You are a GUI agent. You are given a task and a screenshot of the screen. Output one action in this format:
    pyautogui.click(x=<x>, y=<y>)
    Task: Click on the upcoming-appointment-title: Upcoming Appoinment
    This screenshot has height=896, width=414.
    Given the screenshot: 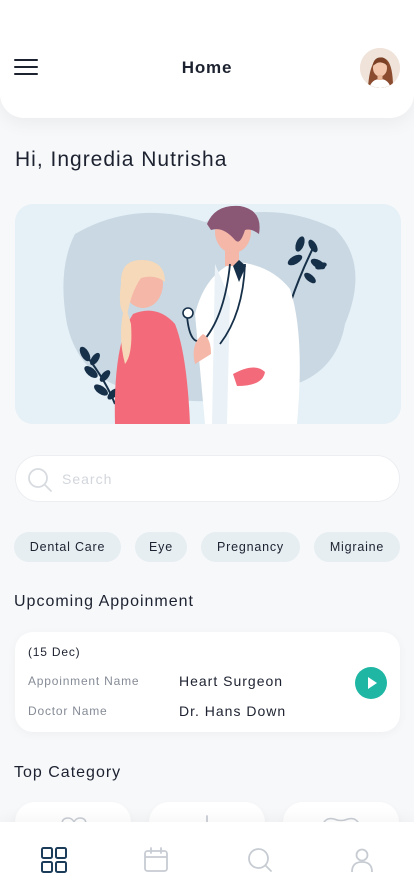 What is the action you would take?
    pyautogui.click(x=104, y=601)
    